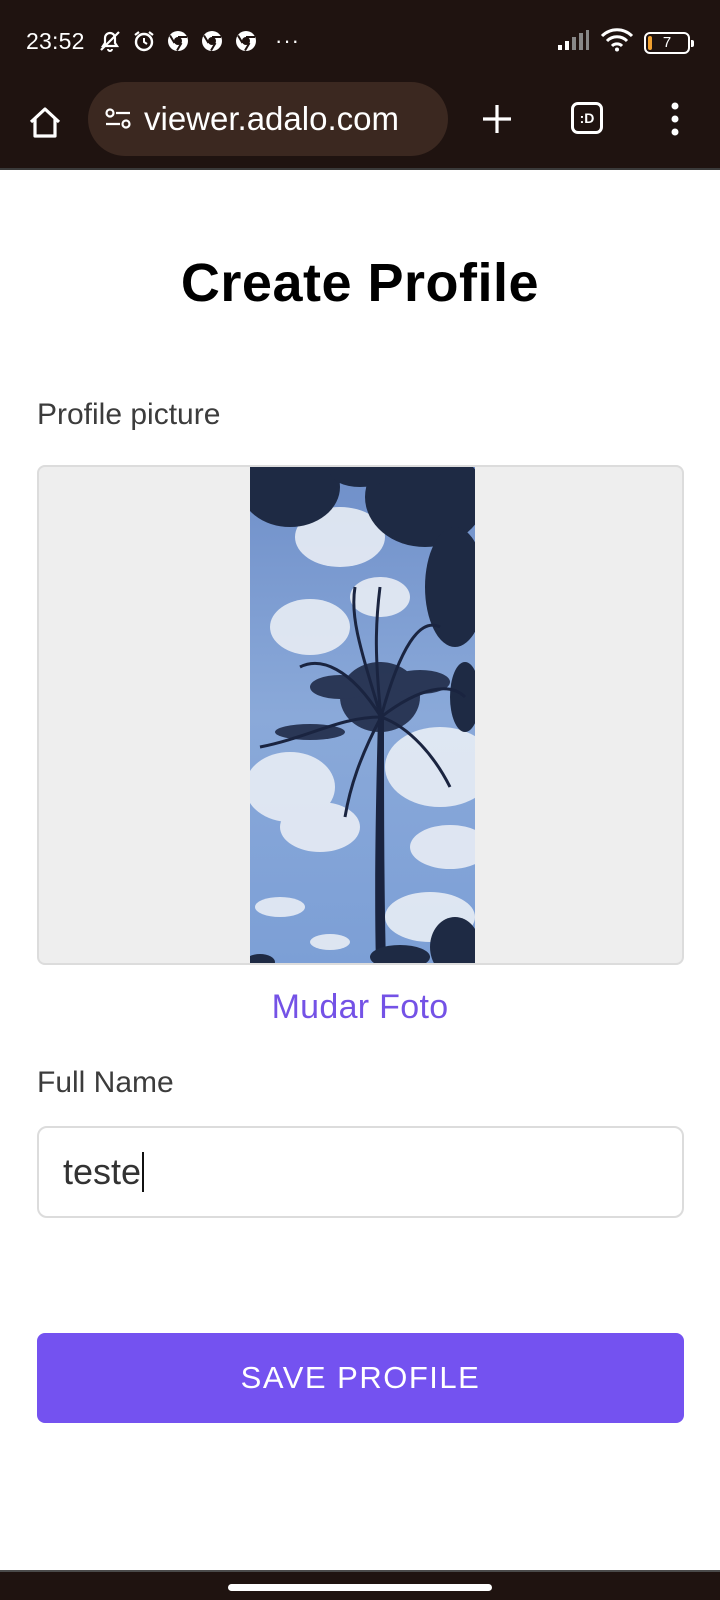  Describe the element at coordinates (110, 41) in the screenshot. I see `notifications-muted-icon` at that location.